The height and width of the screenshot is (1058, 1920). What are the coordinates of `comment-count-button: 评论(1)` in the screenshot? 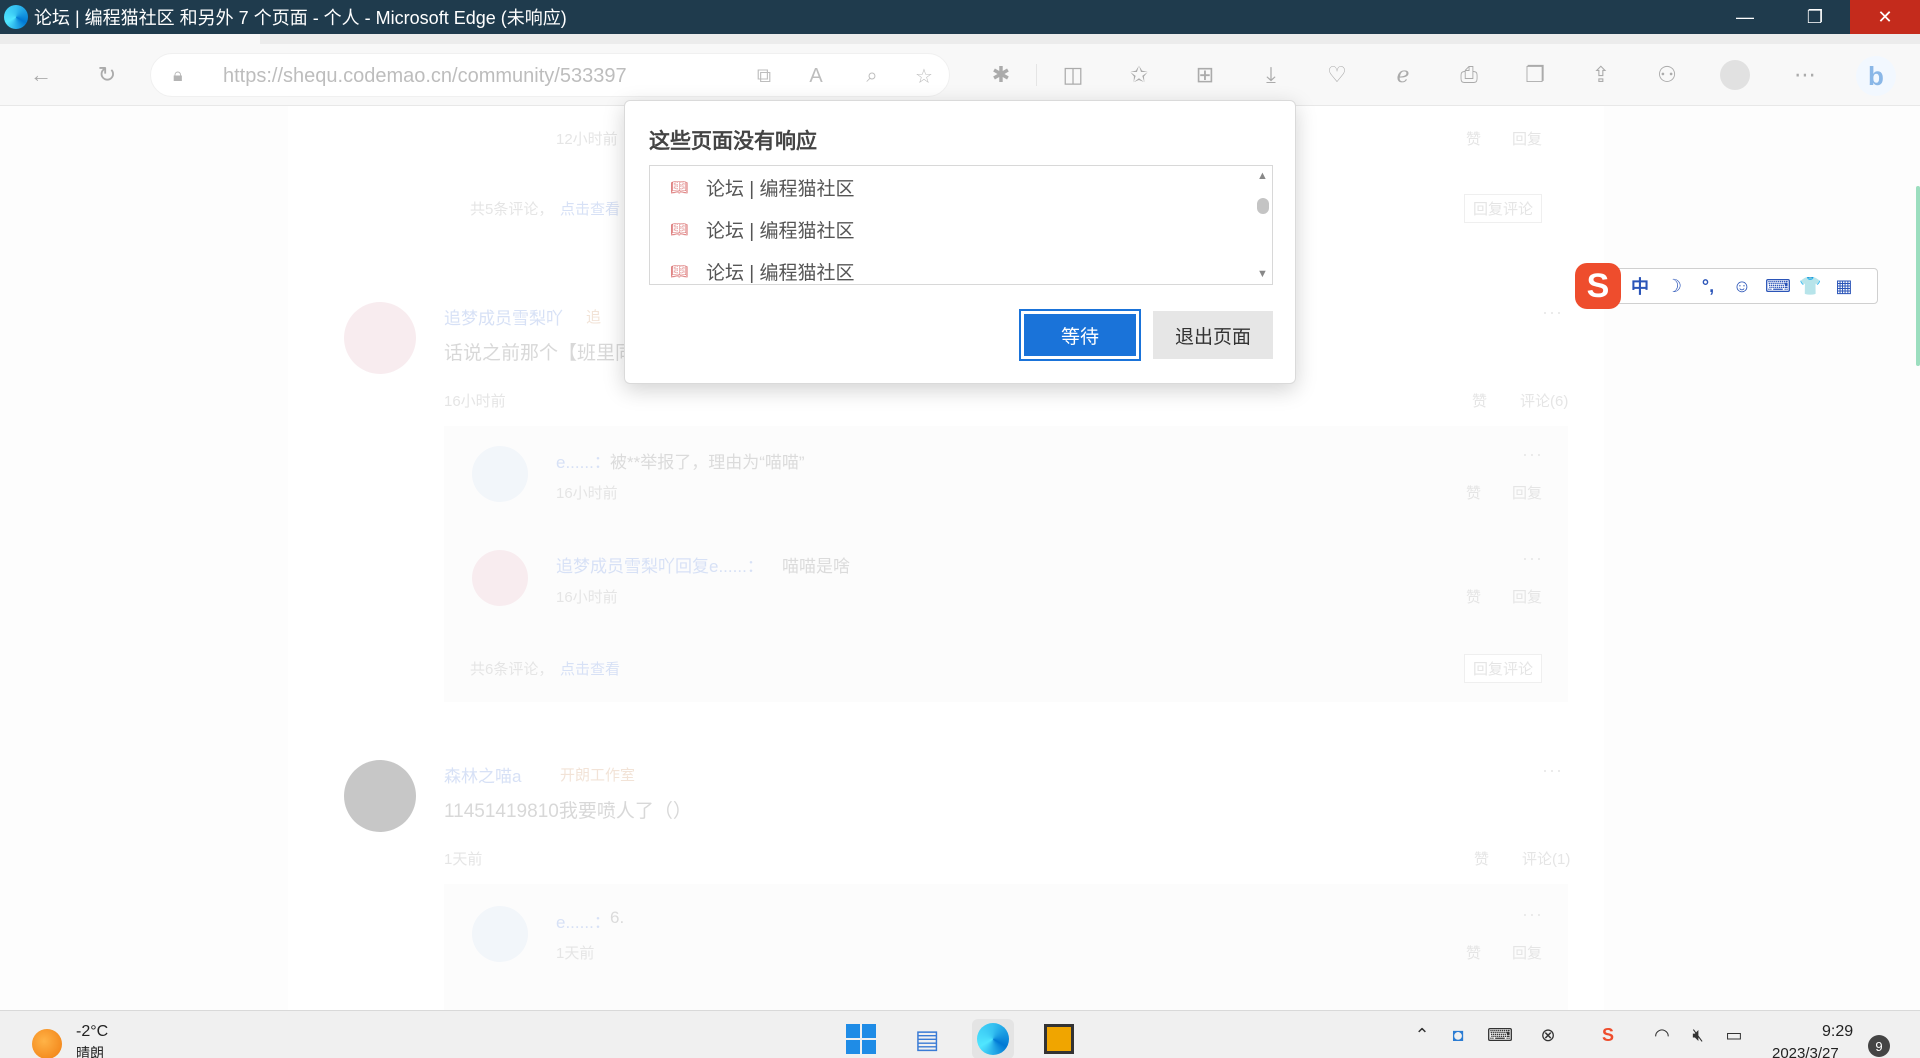 It's located at (1546, 858).